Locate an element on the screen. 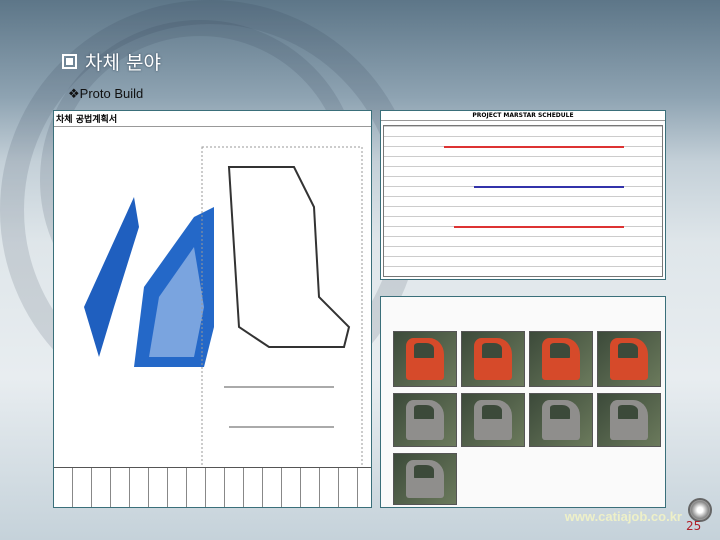 Image resolution: width=720 pixels, height=540 pixels. square-bullet-icon is located at coordinates (69, 61).